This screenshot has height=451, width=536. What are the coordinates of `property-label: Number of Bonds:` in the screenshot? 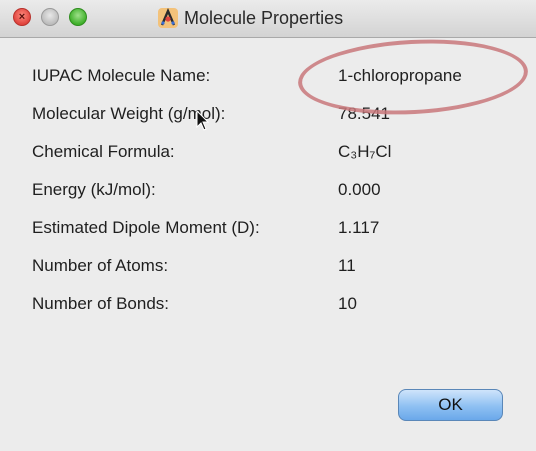 It's located at (101, 303).